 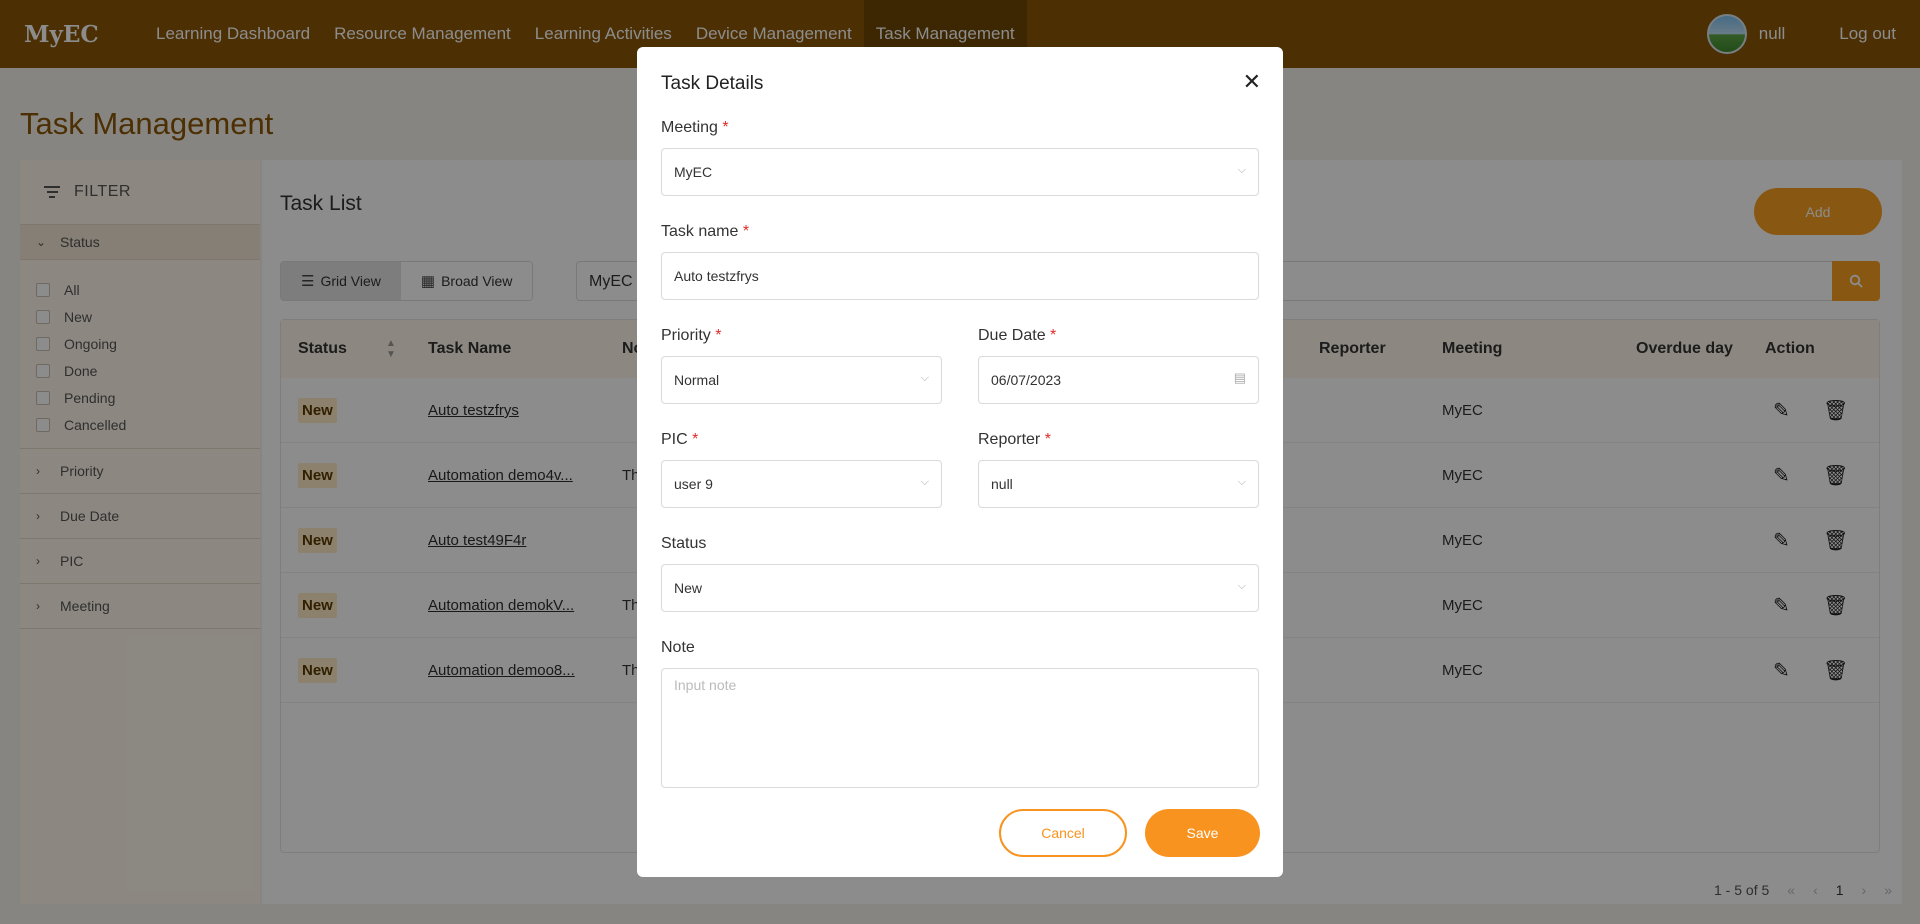 I want to click on due-date-label: Due Date *, so click(x=1017, y=336).